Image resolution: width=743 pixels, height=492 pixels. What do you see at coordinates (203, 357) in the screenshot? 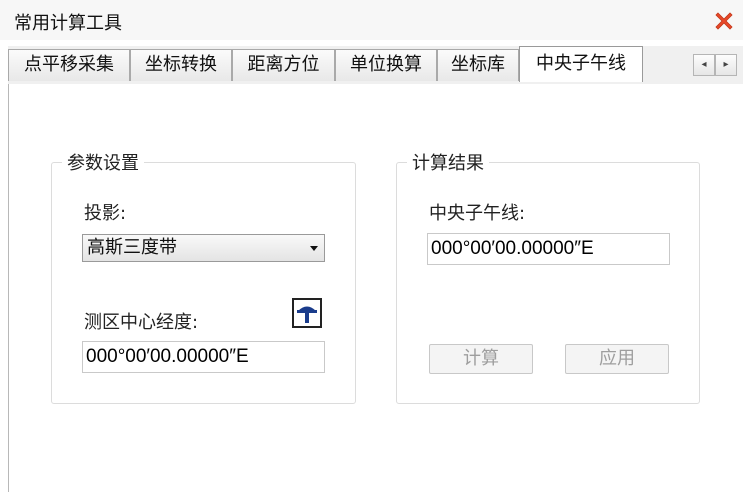
I see `longitude-input: 000°00′00.00000″E` at bounding box center [203, 357].